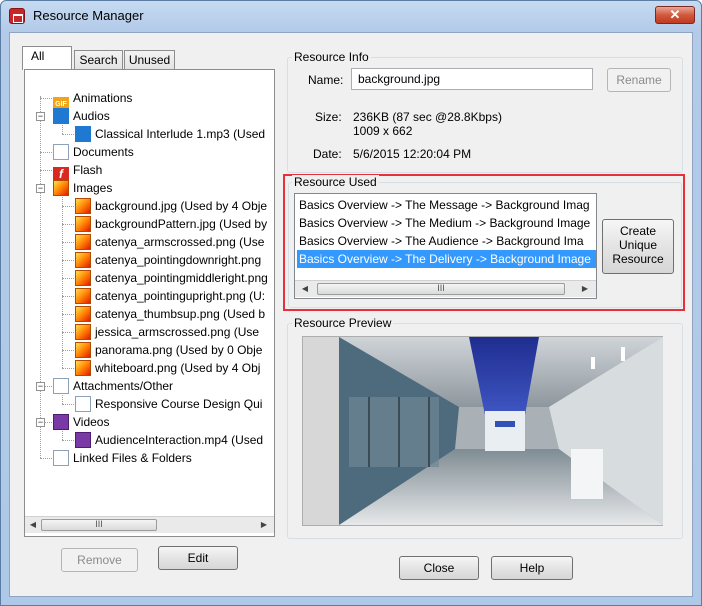 Image resolution: width=702 pixels, height=606 pixels. What do you see at coordinates (343, 323) in the screenshot?
I see `resource-preview-title: Resource Preview` at bounding box center [343, 323].